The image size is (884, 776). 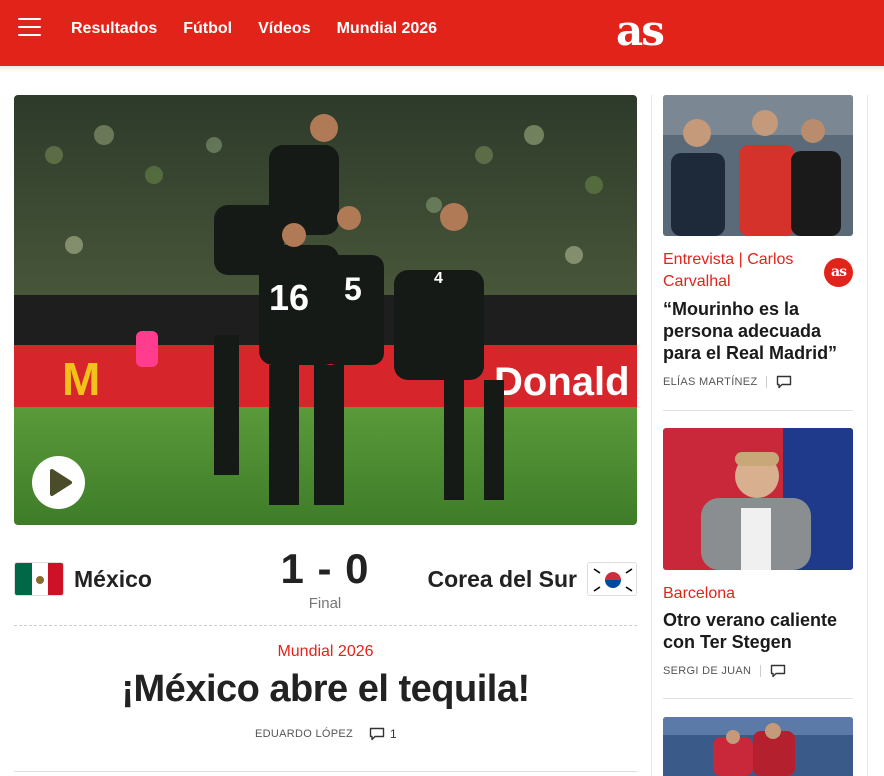 What do you see at coordinates (113, 578) in the screenshot?
I see `home-team-name: México` at bounding box center [113, 578].